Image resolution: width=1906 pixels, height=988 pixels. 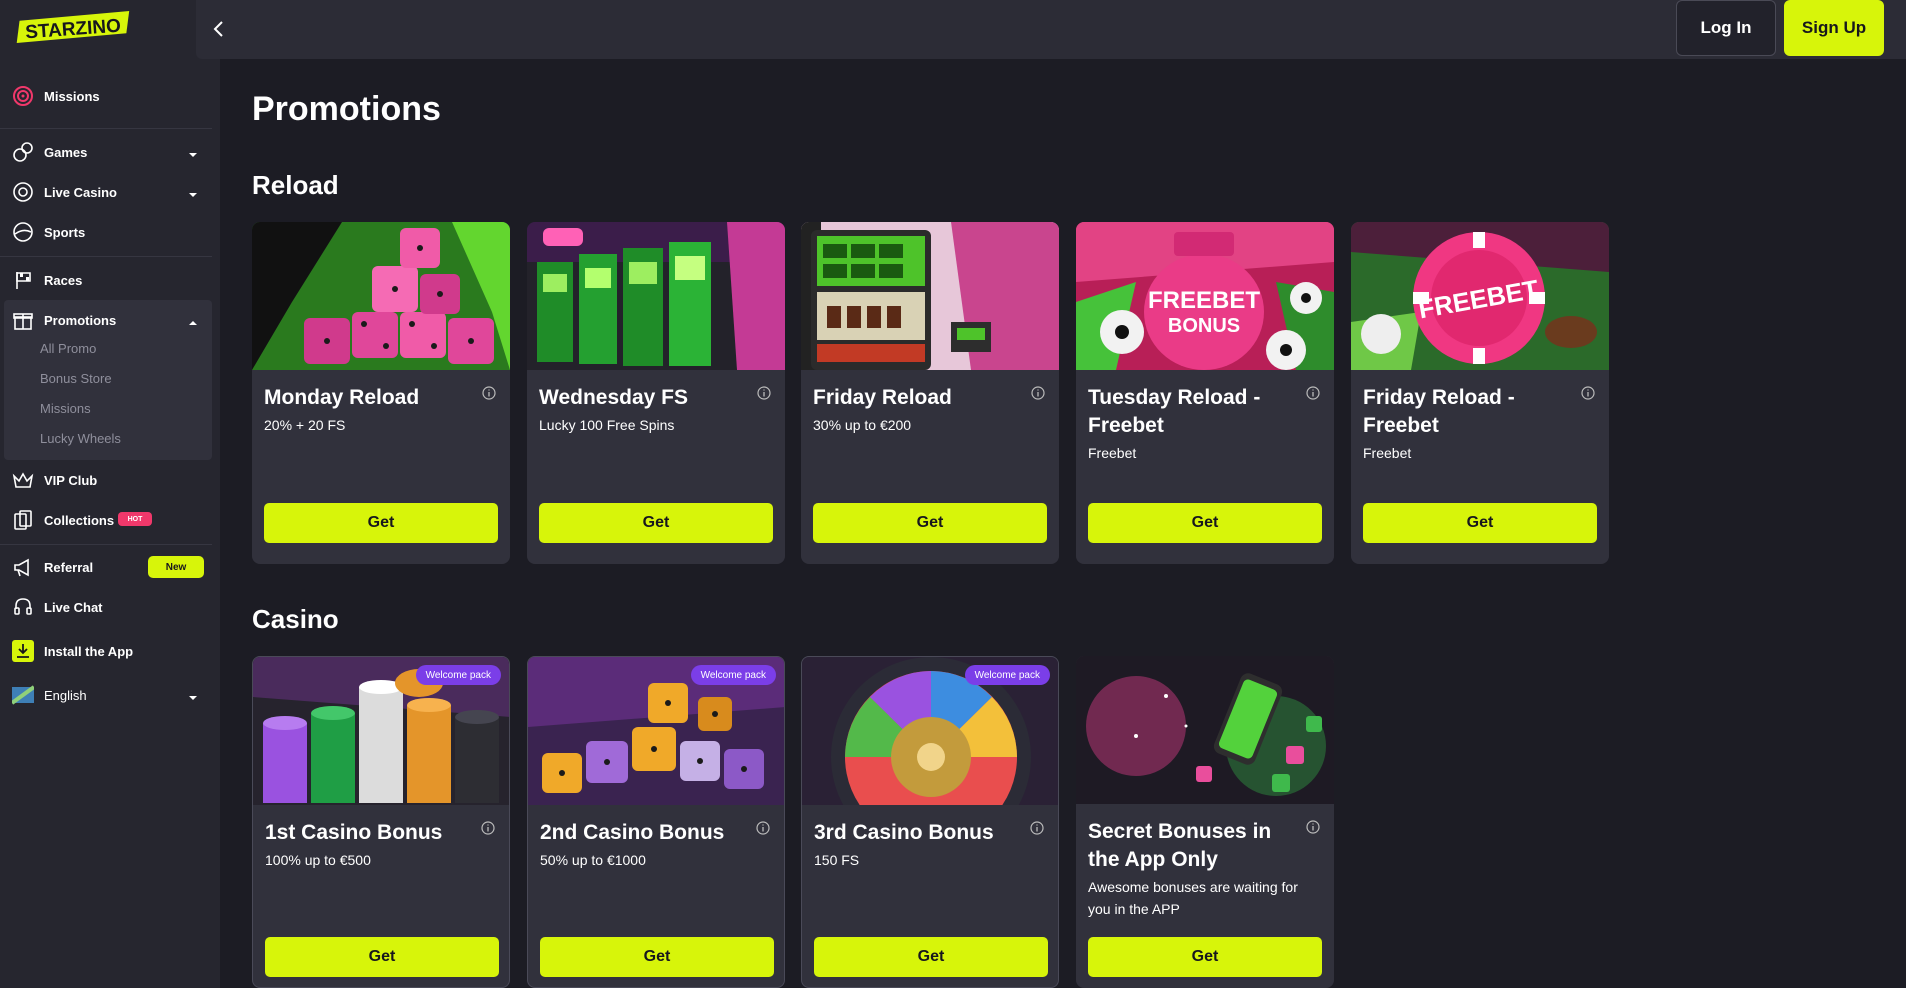 I want to click on sidebar-item-live-chat: Live Chat, so click(x=106, y=607).